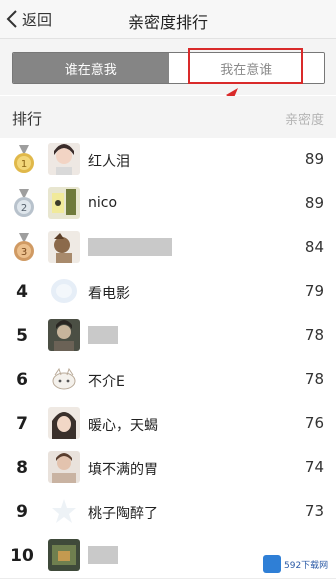 The width and height of the screenshot is (336, 581). Describe the element at coordinates (22, 292) in the screenshot. I see `rank-number: 4` at that location.